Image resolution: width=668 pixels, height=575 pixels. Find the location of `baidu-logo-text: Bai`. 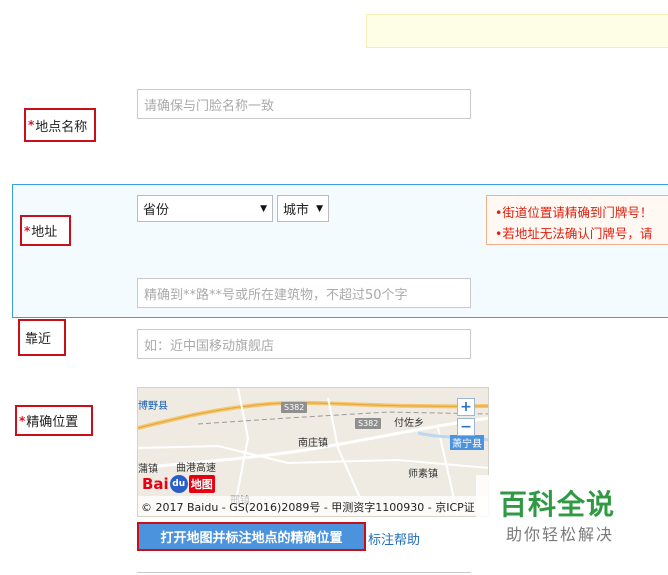

baidu-logo-text: Bai is located at coordinates (155, 484).